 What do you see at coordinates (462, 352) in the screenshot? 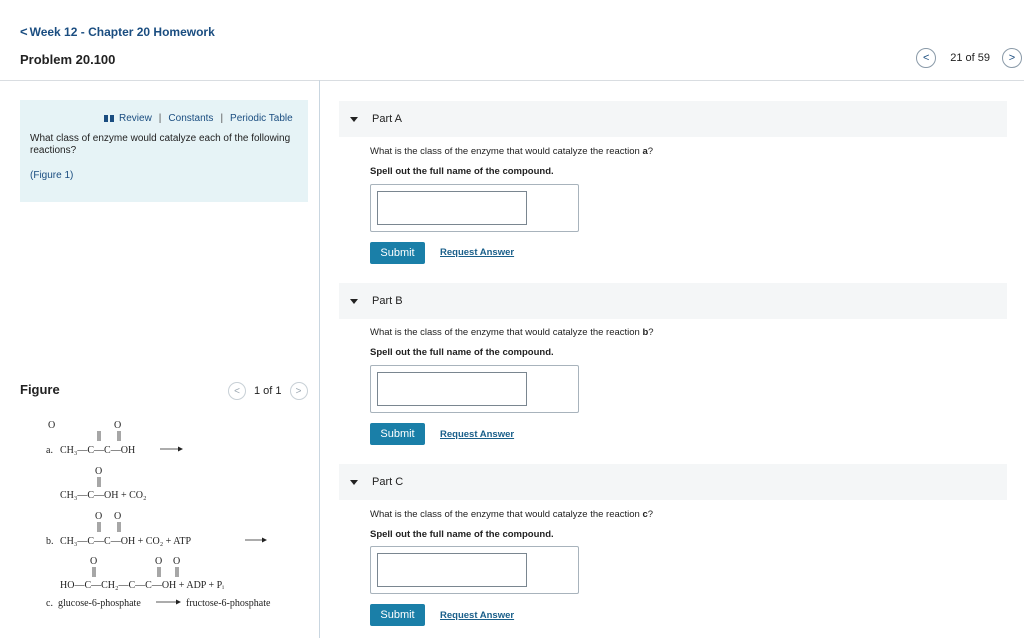
I see `part-b-instruction: Spell out the full name of the compound.` at bounding box center [462, 352].